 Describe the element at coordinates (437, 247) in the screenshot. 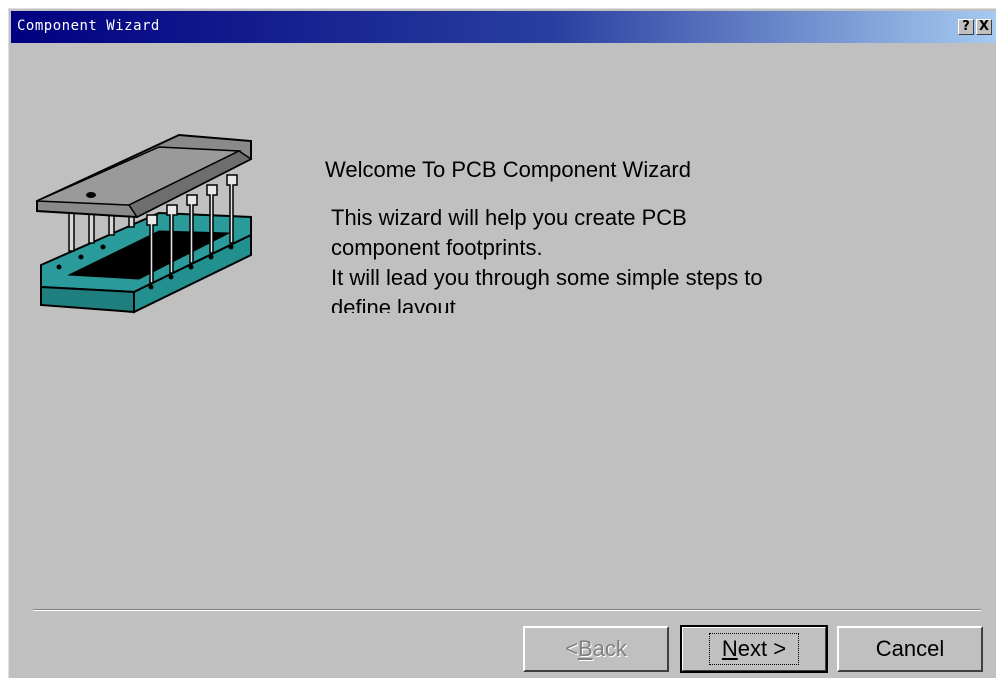

I see `description-line: component footprints.` at that location.